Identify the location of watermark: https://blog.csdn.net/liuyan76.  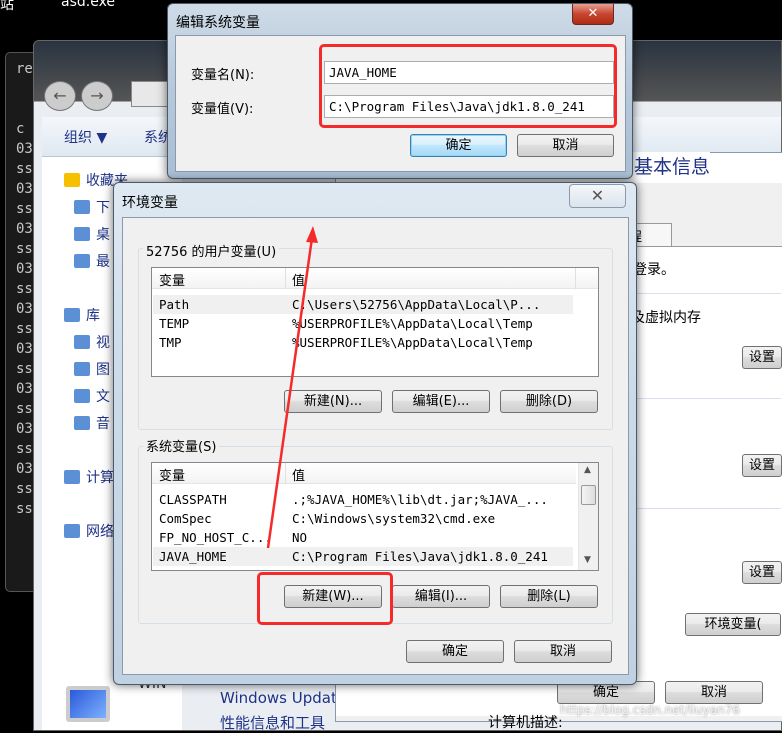
(650, 710).